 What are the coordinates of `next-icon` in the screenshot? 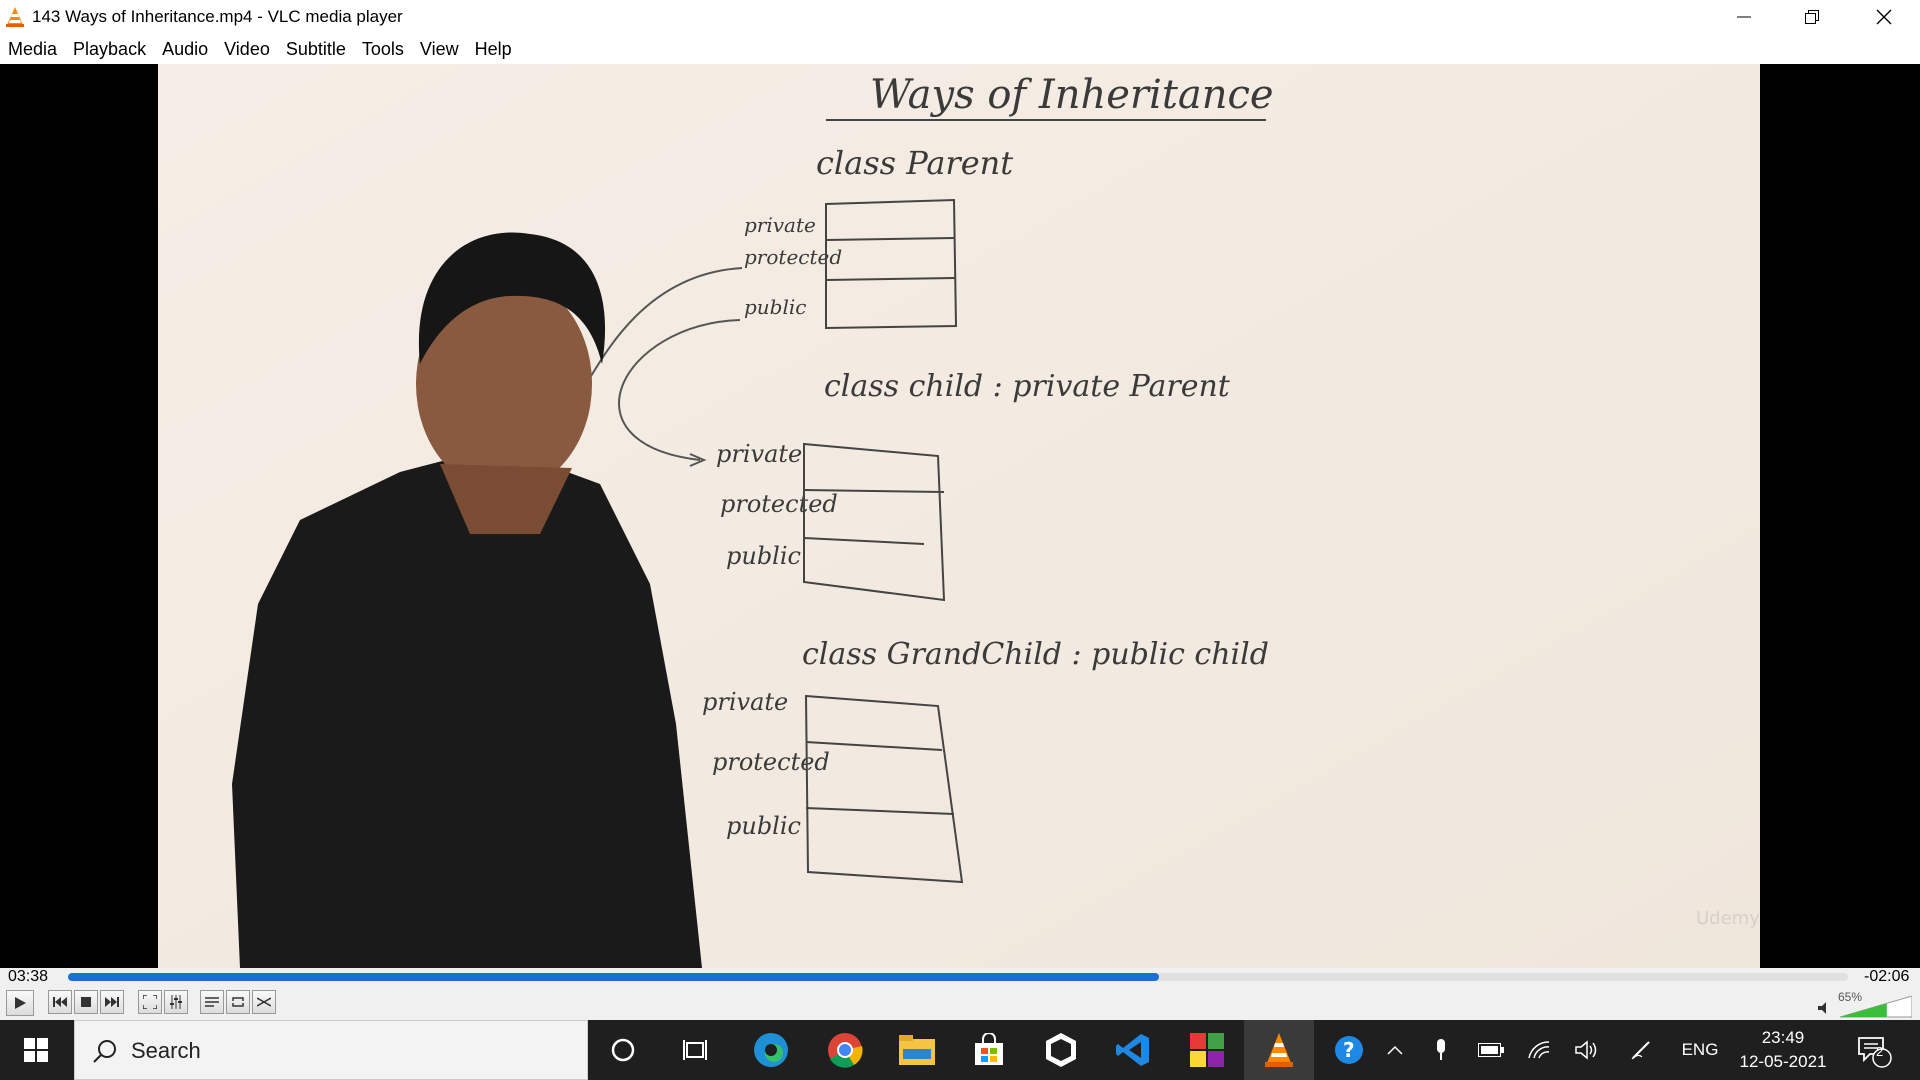 It's located at (112, 1002).